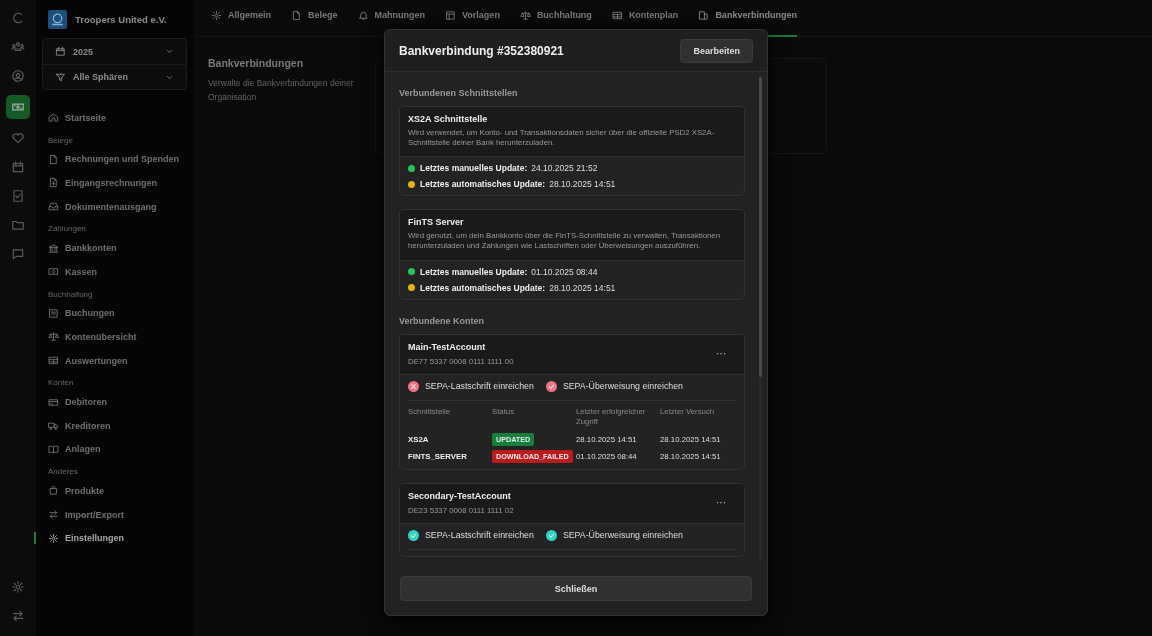 The width and height of the screenshot is (1152, 636). I want to click on calendar-icon, so click(60, 51).